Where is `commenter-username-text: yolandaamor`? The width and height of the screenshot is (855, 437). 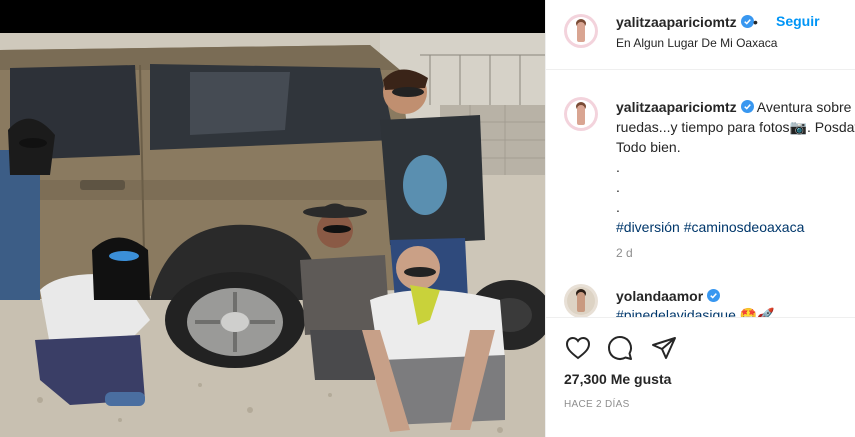 commenter-username-text: yolandaamor is located at coordinates (659, 296).